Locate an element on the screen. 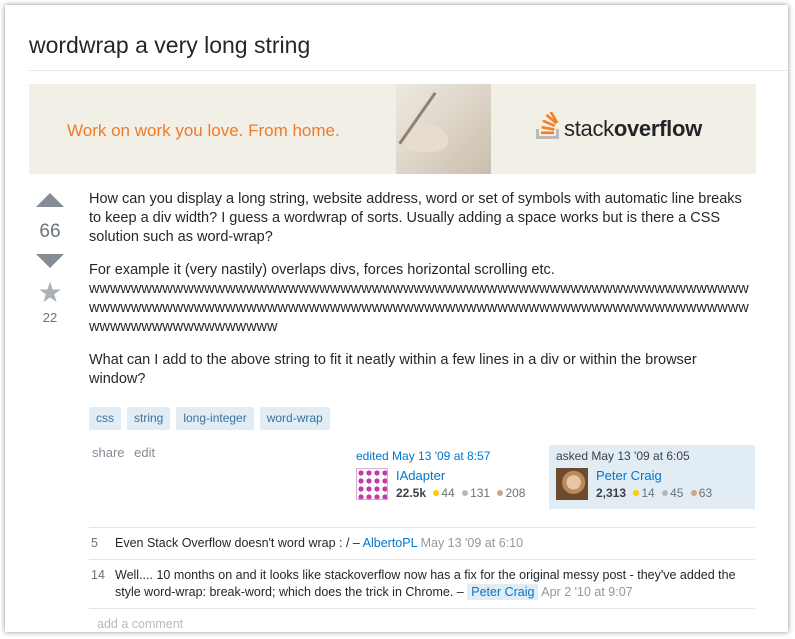  gold-badge-count: 44 is located at coordinates (448, 493).